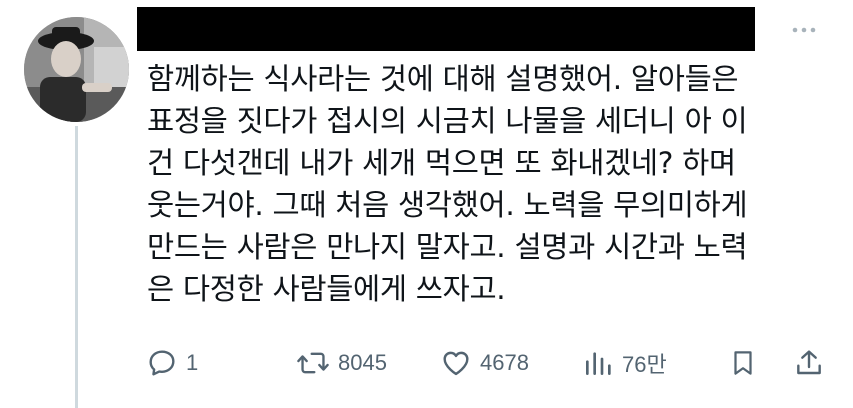  I want to click on more-dots-icon, so click(804, 30).